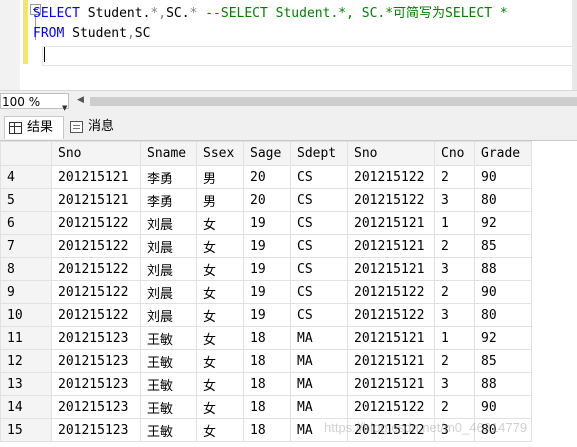  Describe the element at coordinates (26, 153) in the screenshot. I see `row-number-header` at that location.